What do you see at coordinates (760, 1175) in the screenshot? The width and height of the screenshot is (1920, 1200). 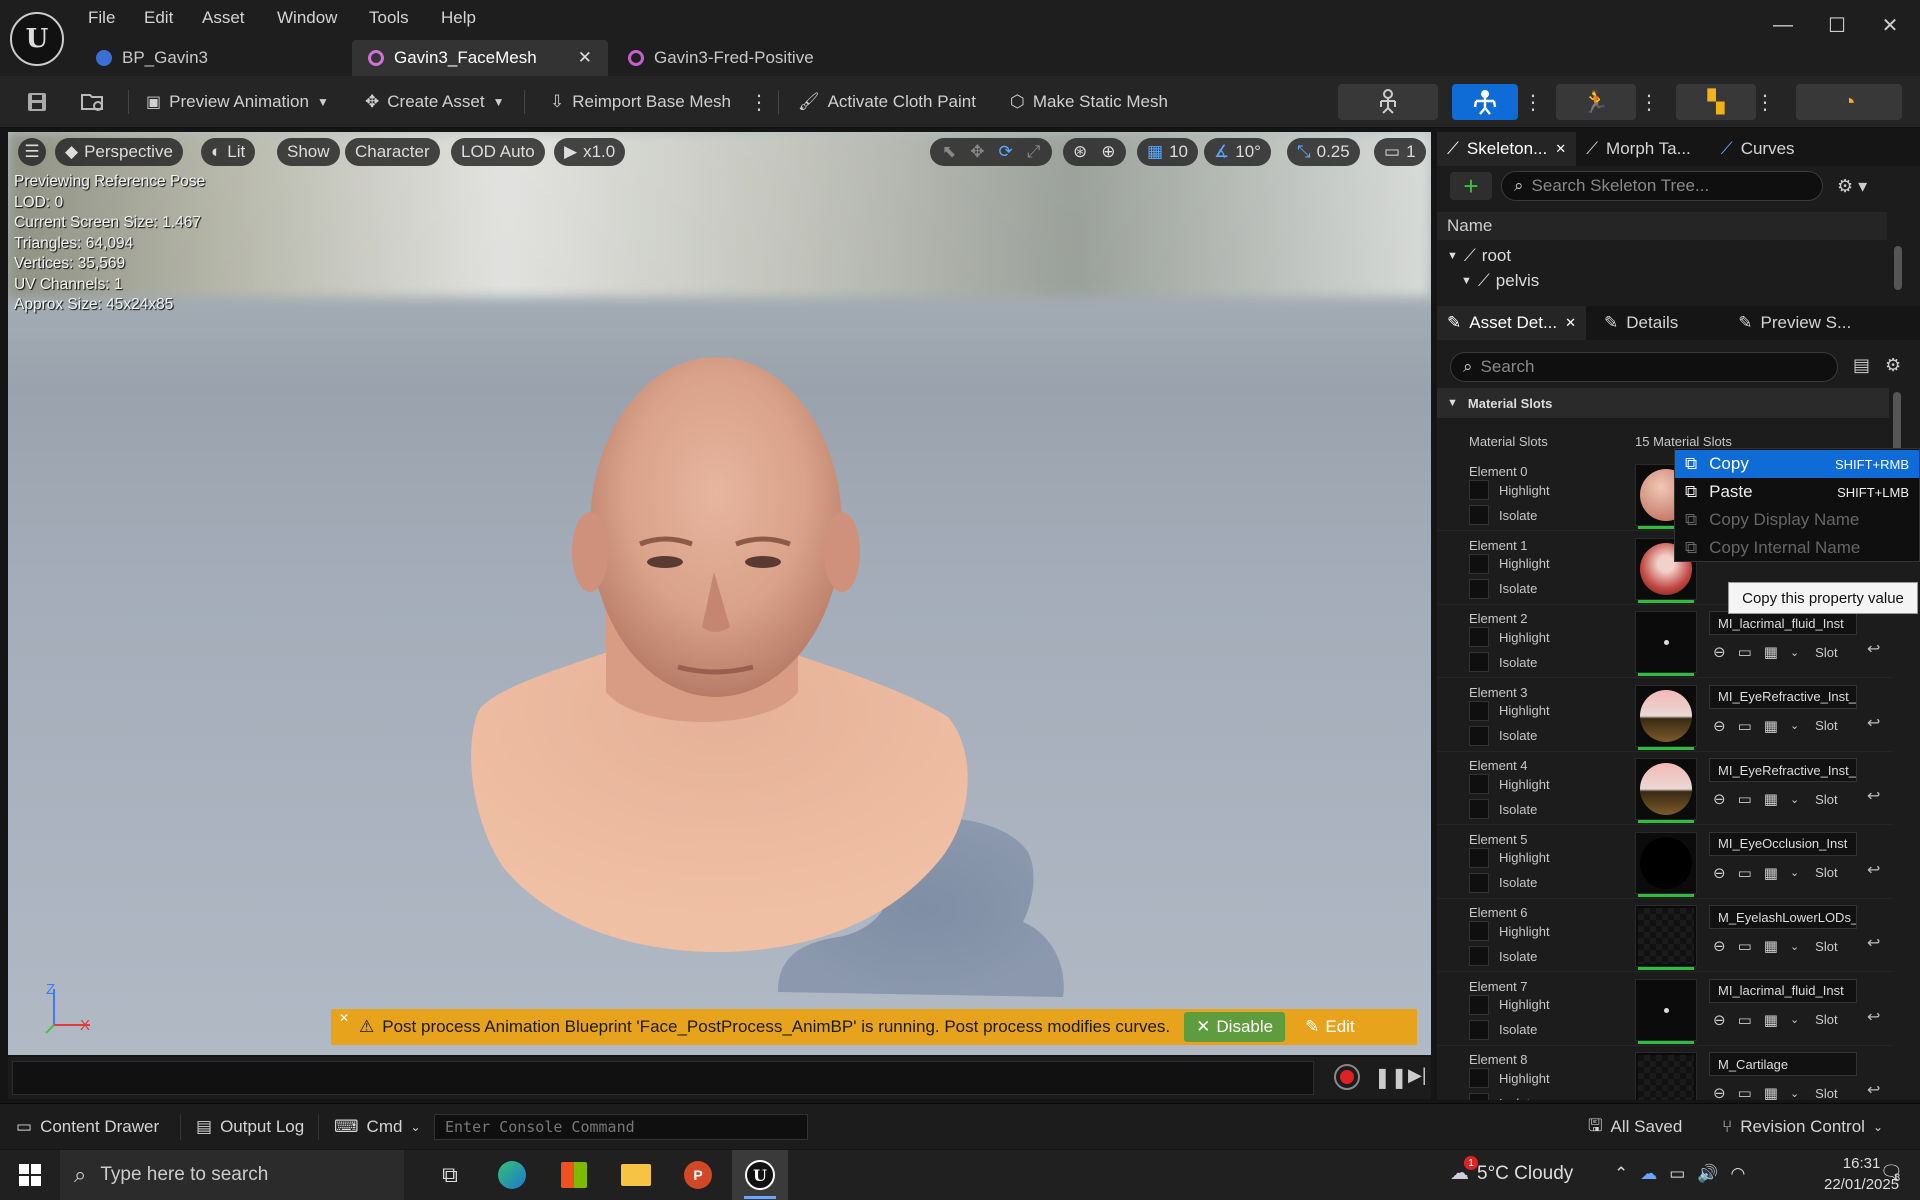 I see `unreal-engine-taskbar-icon: U` at bounding box center [760, 1175].